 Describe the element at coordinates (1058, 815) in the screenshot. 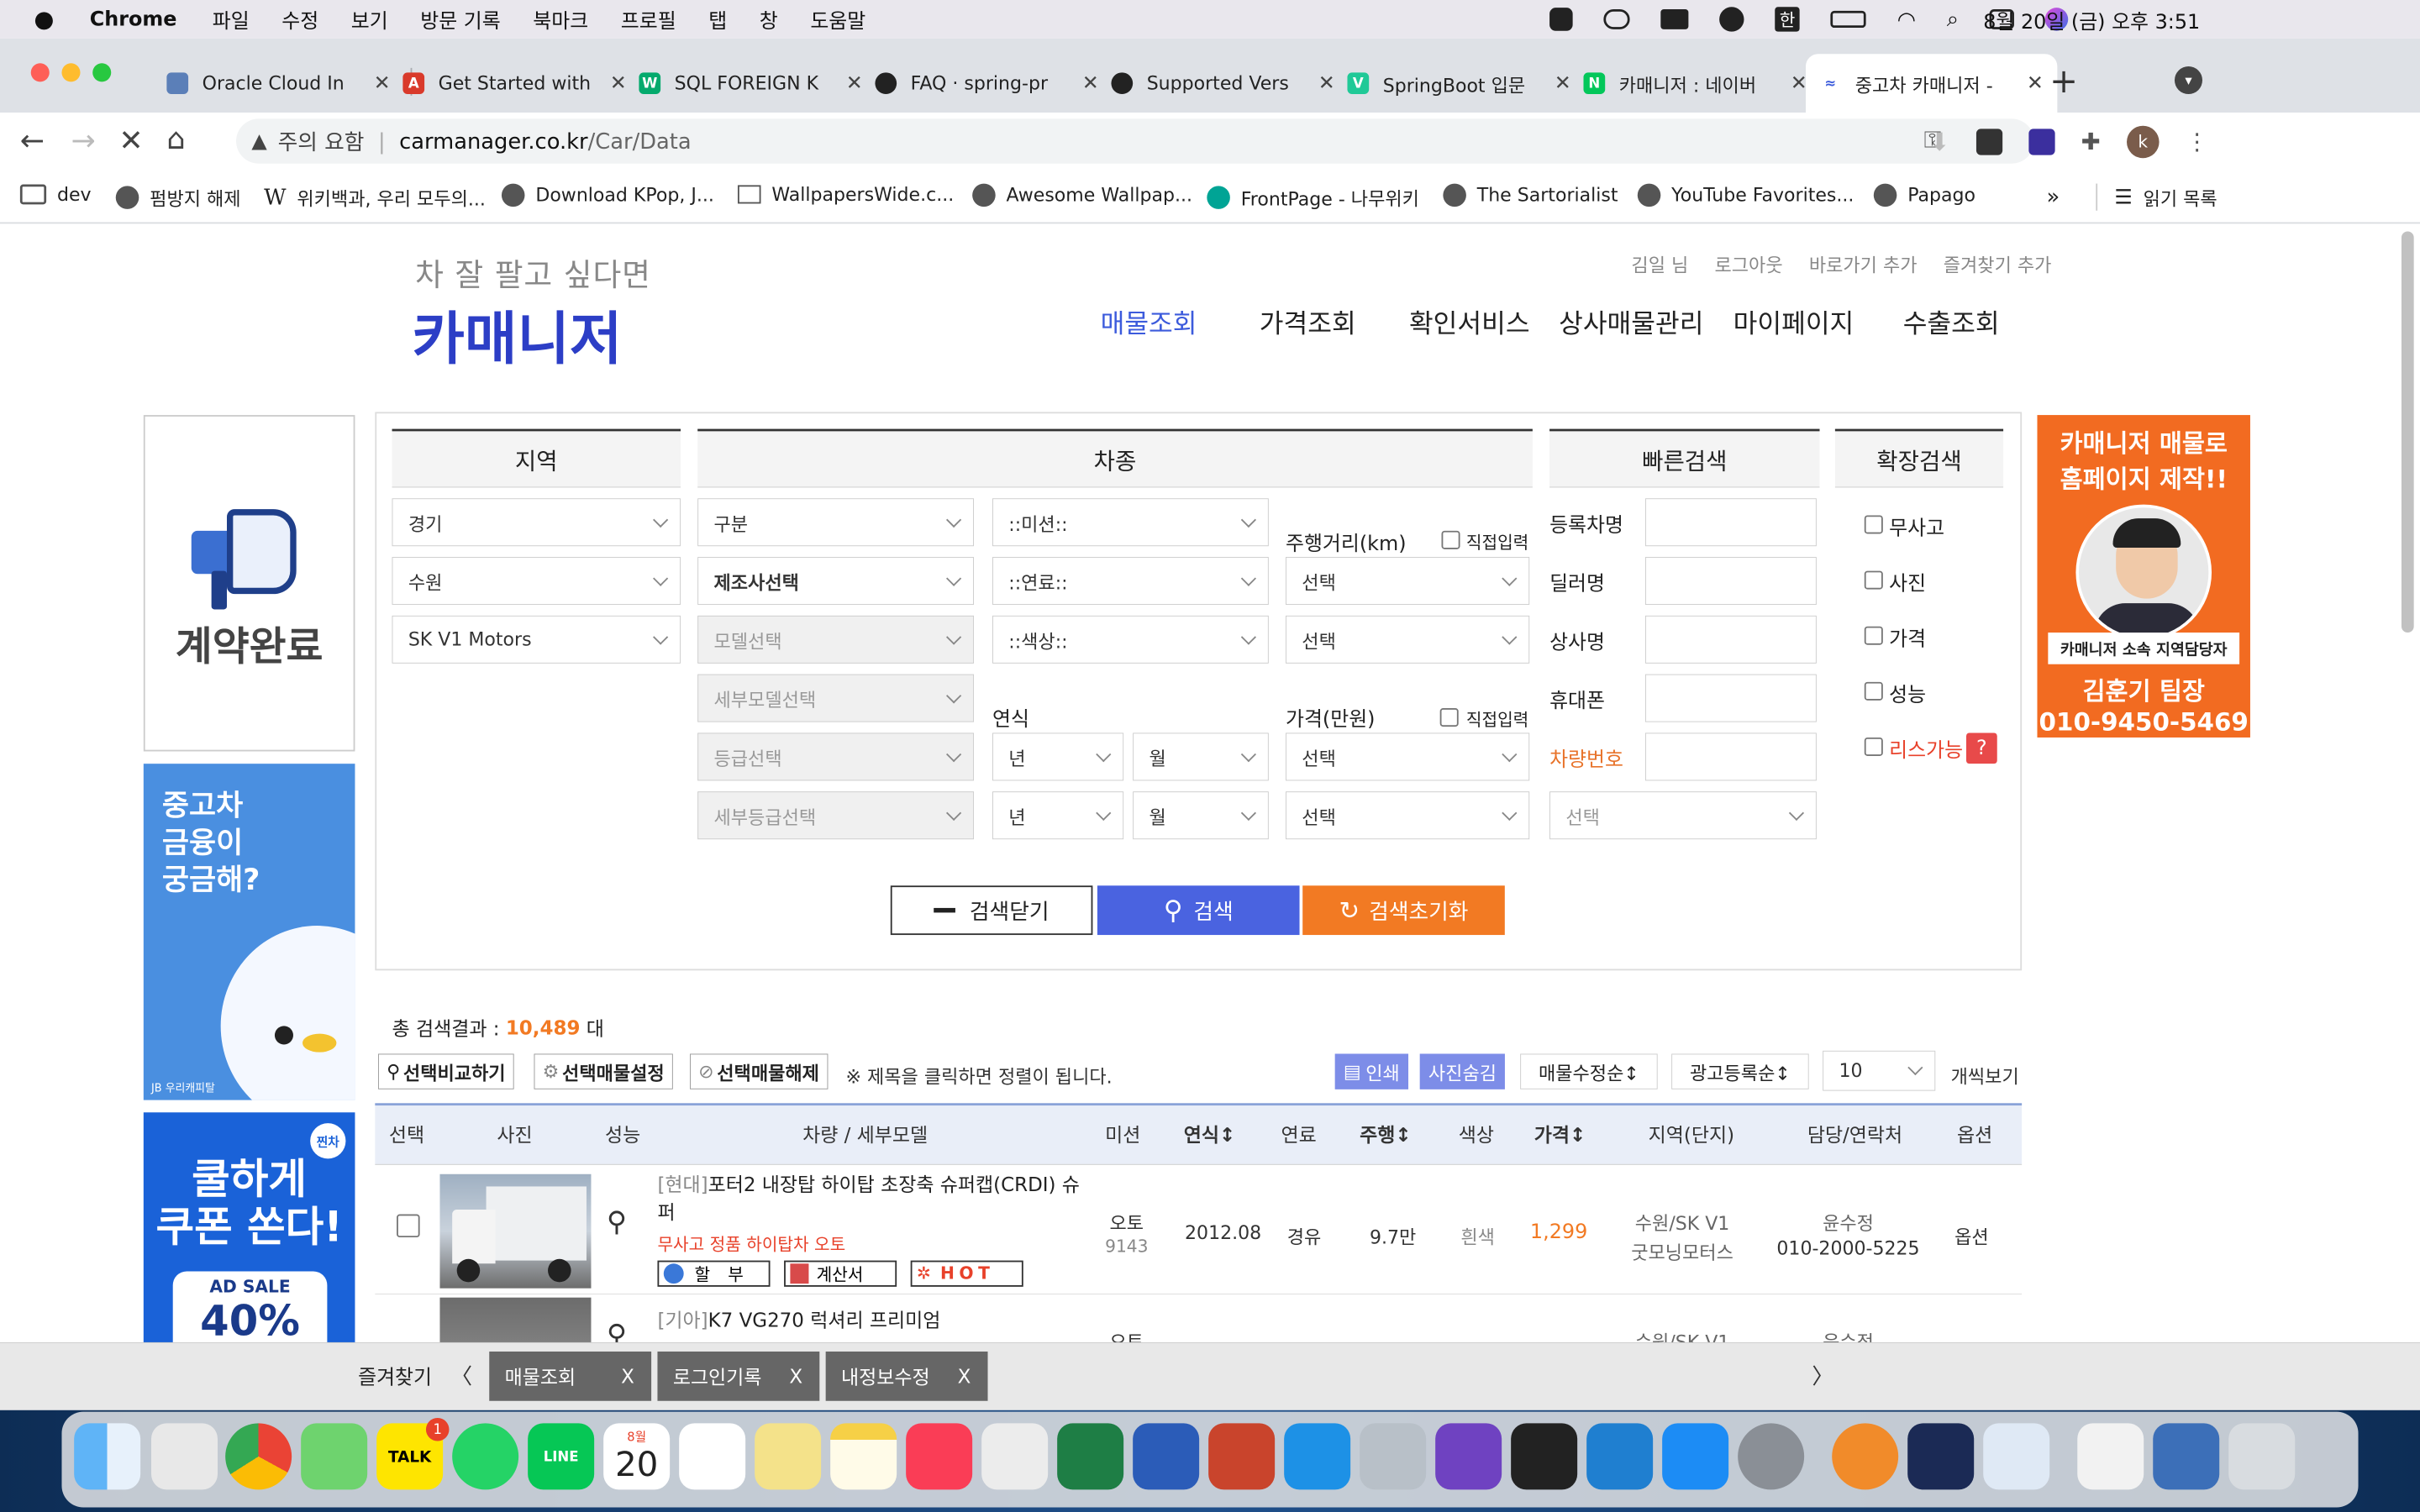

I see `year-to-select: 년` at that location.